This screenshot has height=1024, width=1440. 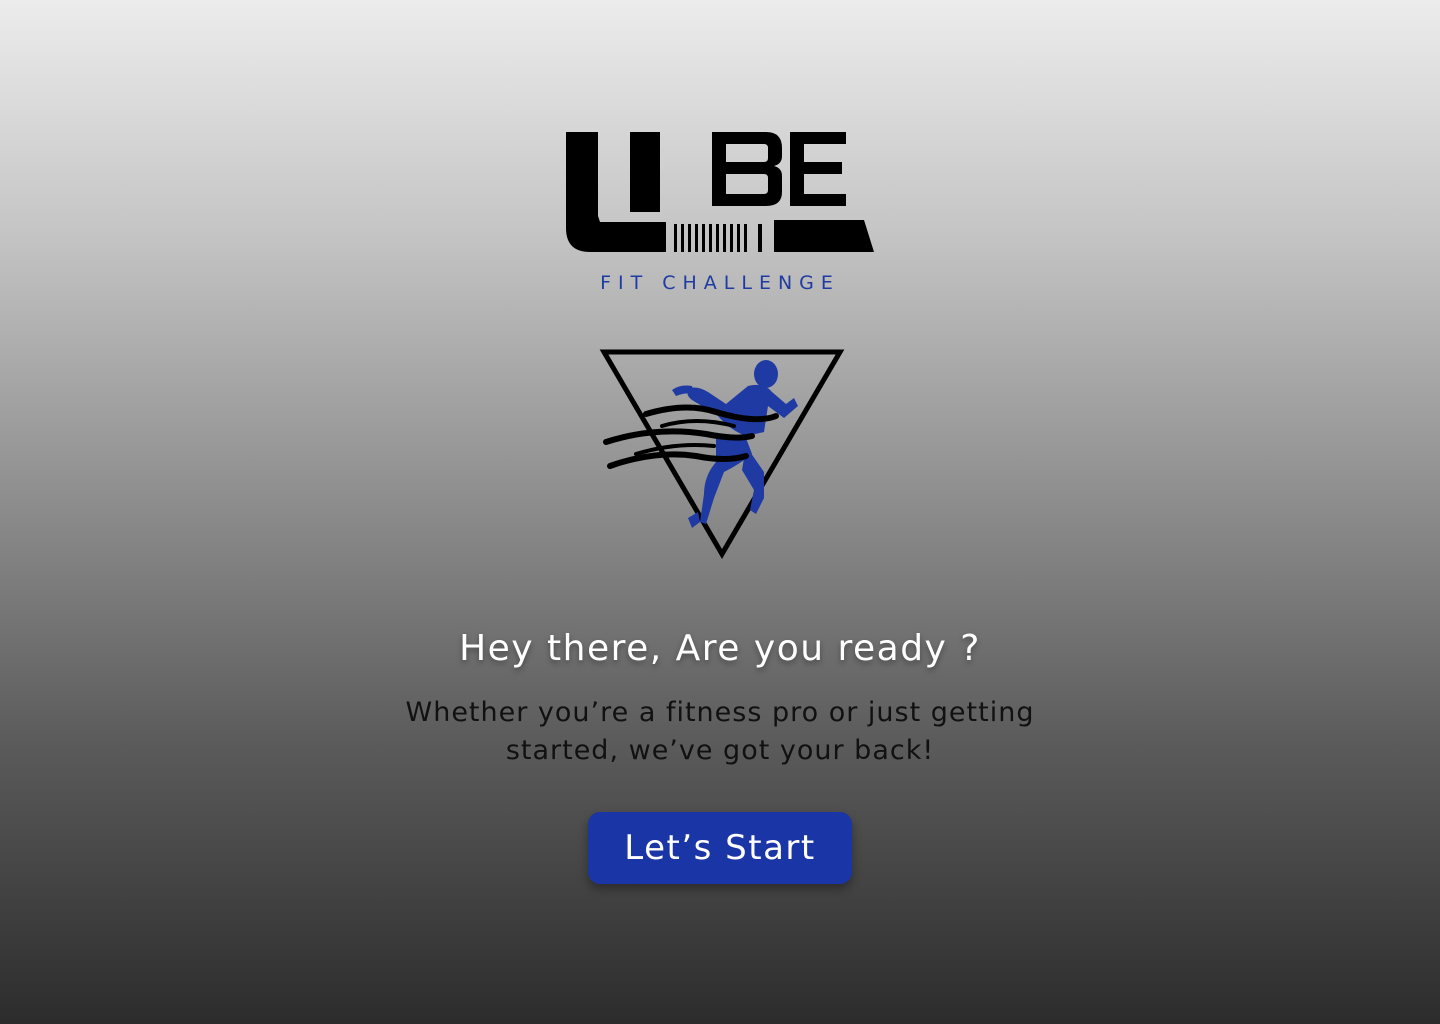 I want to click on ube-logo-icon, so click(x=720, y=192).